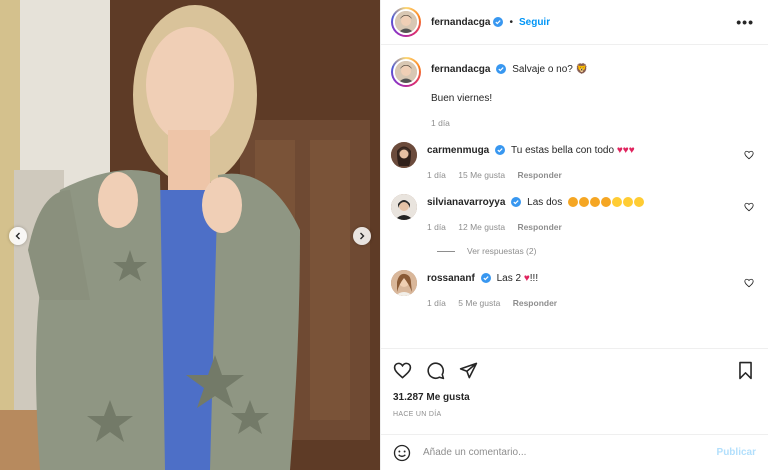 This screenshot has width=768, height=470. I want to click on action-icons, so click(573, 370).